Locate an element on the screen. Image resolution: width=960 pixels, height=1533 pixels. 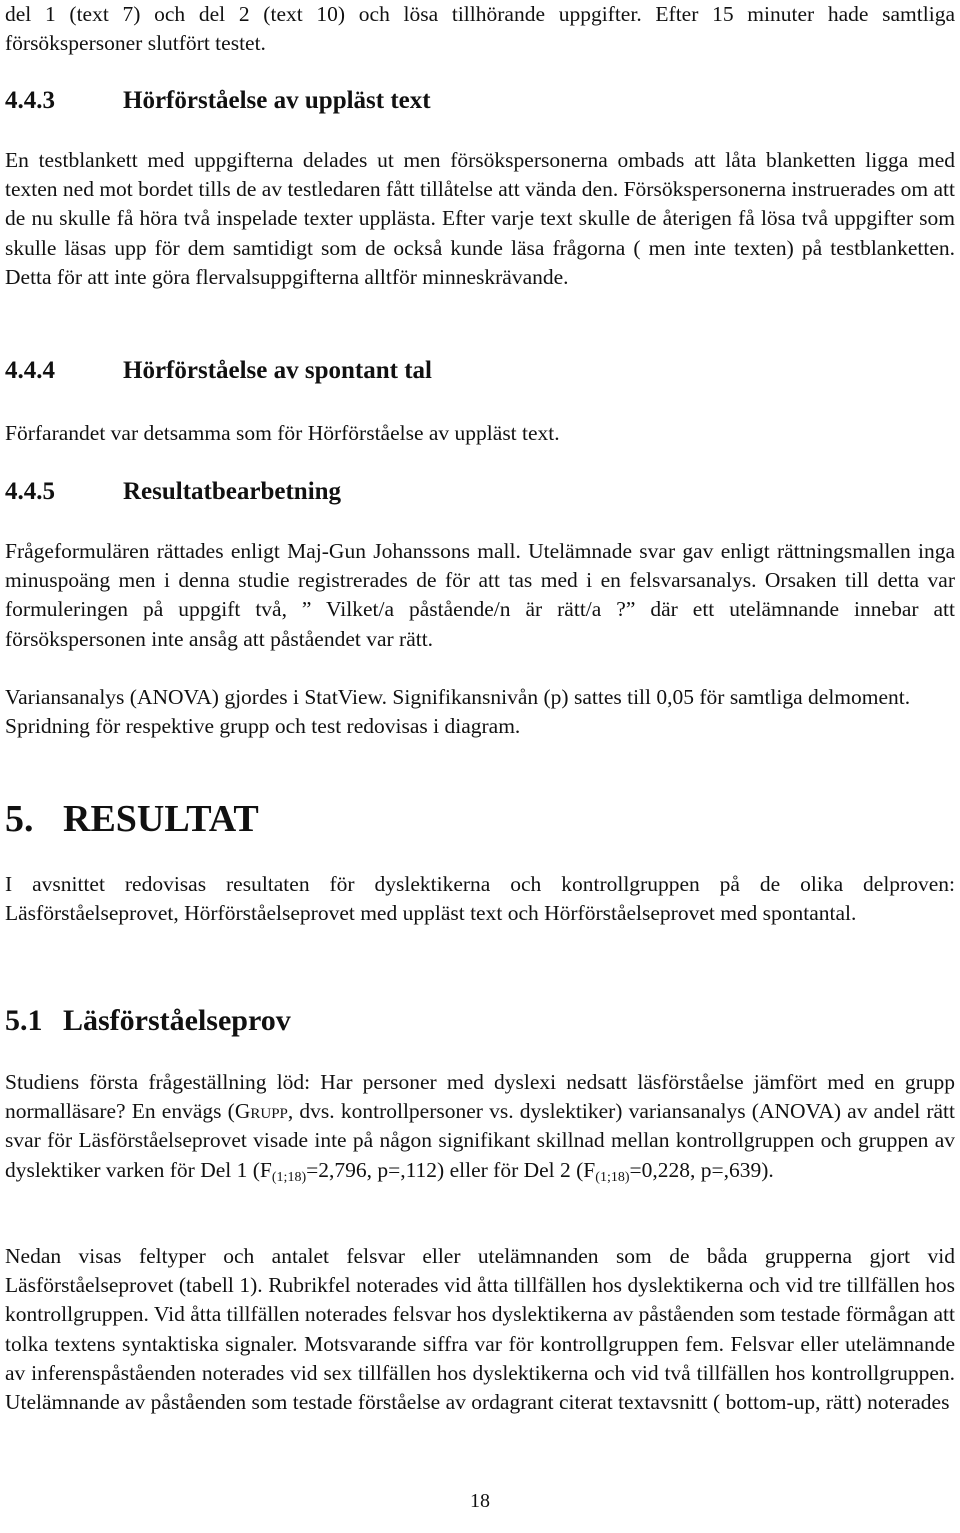
section-heading-4-4-3: 4.4.3 Hörförståelse av uppläst text is located at coordinates (218, 101).